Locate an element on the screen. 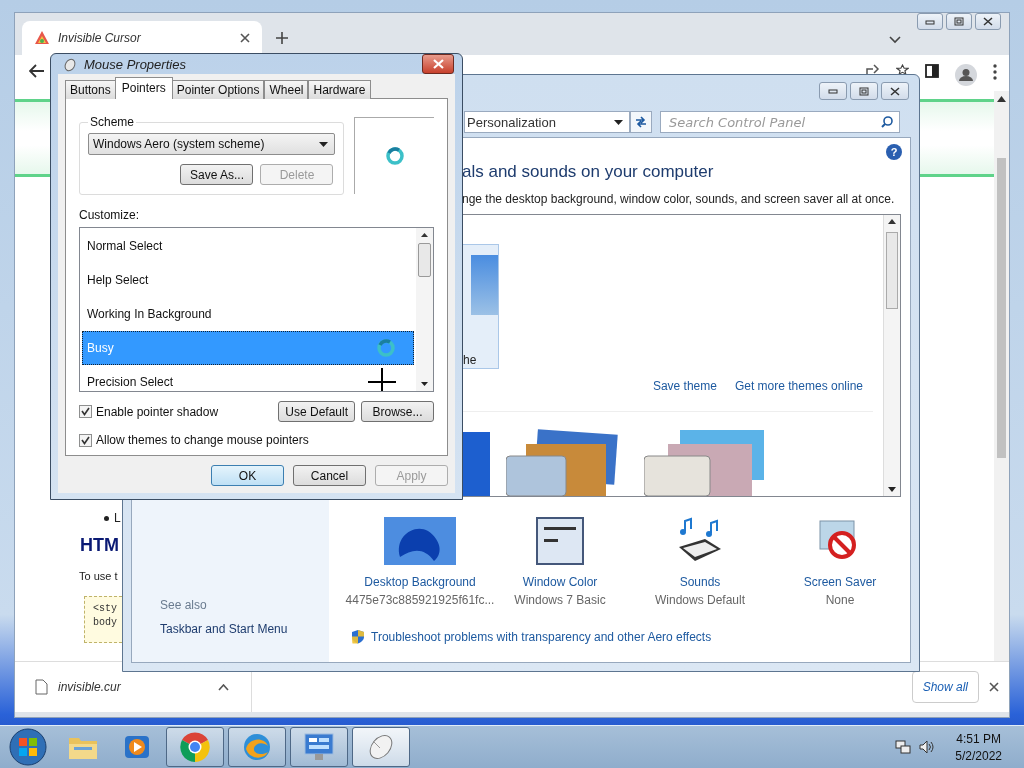 Image resolution: width=1024 pixels, height=768 pixels. search-field: Search Control Panel is located at coordinates (772, 122).